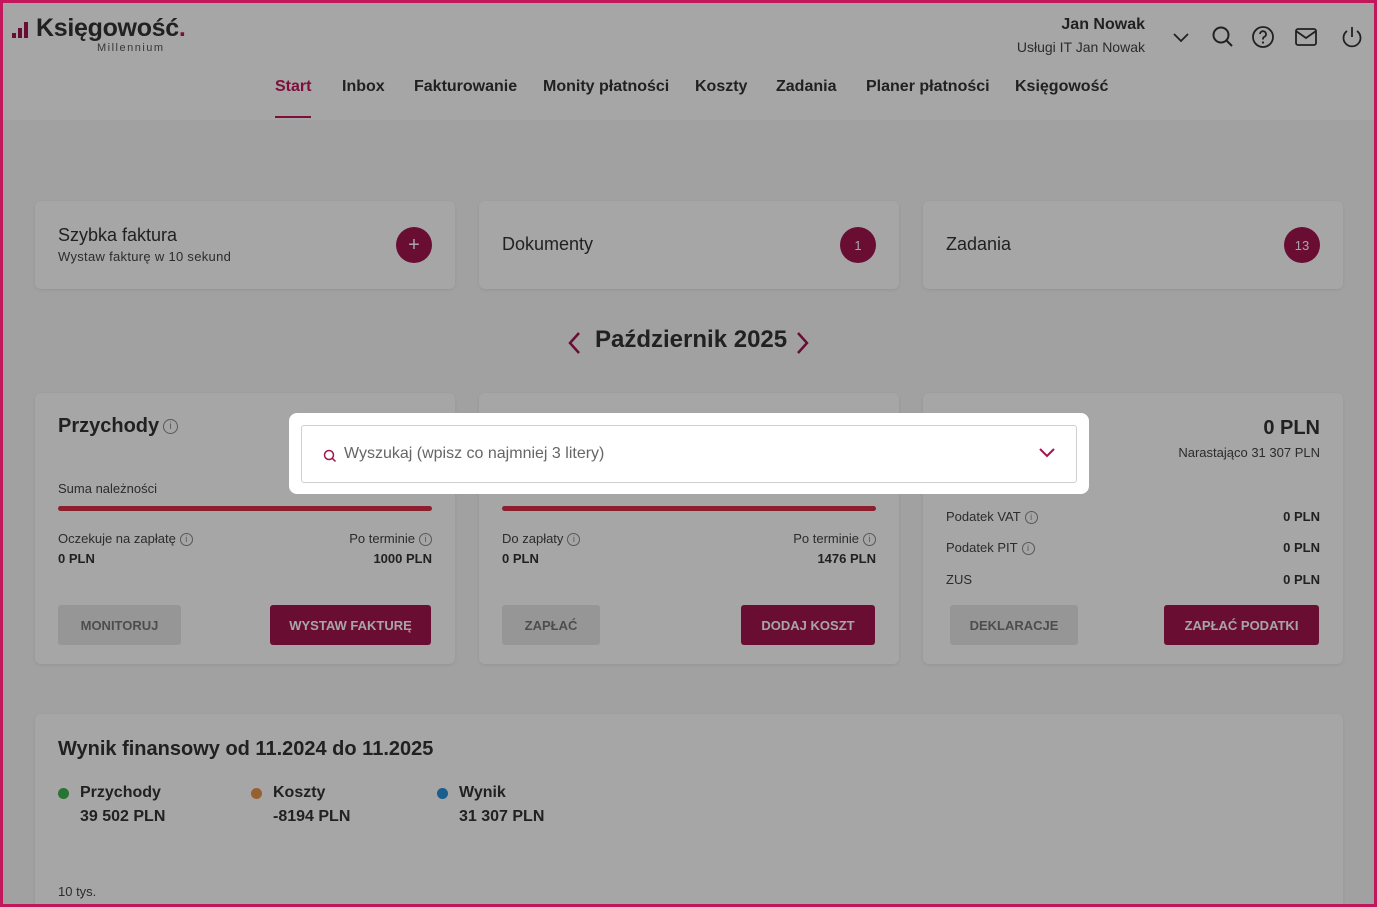  What do you see at coordinates (330, 456) in the screenshot?
I see `search-icon` at bounding box center [330, 456].